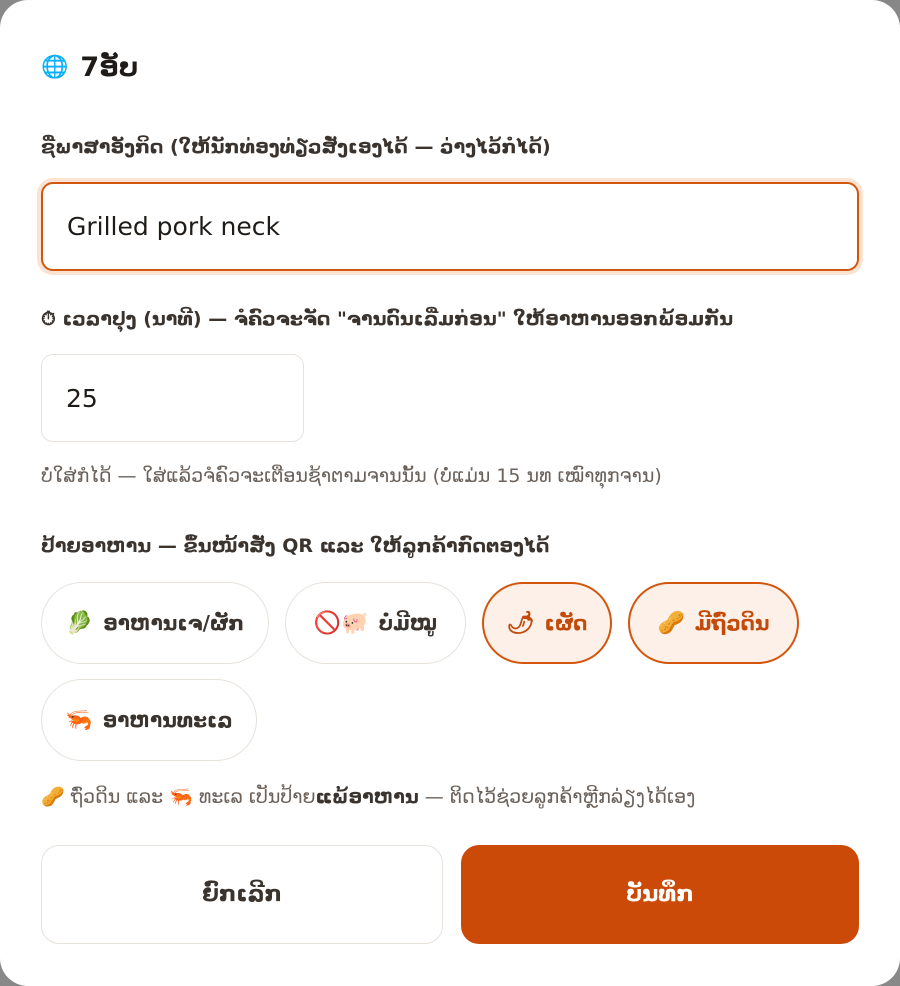 Image resolution: width=900 pixels, height=986 pixels. Describe the element at coordinates (242, 894) in the screenshot. I see `cancel-button: ຍົກເລີກ` at that location.